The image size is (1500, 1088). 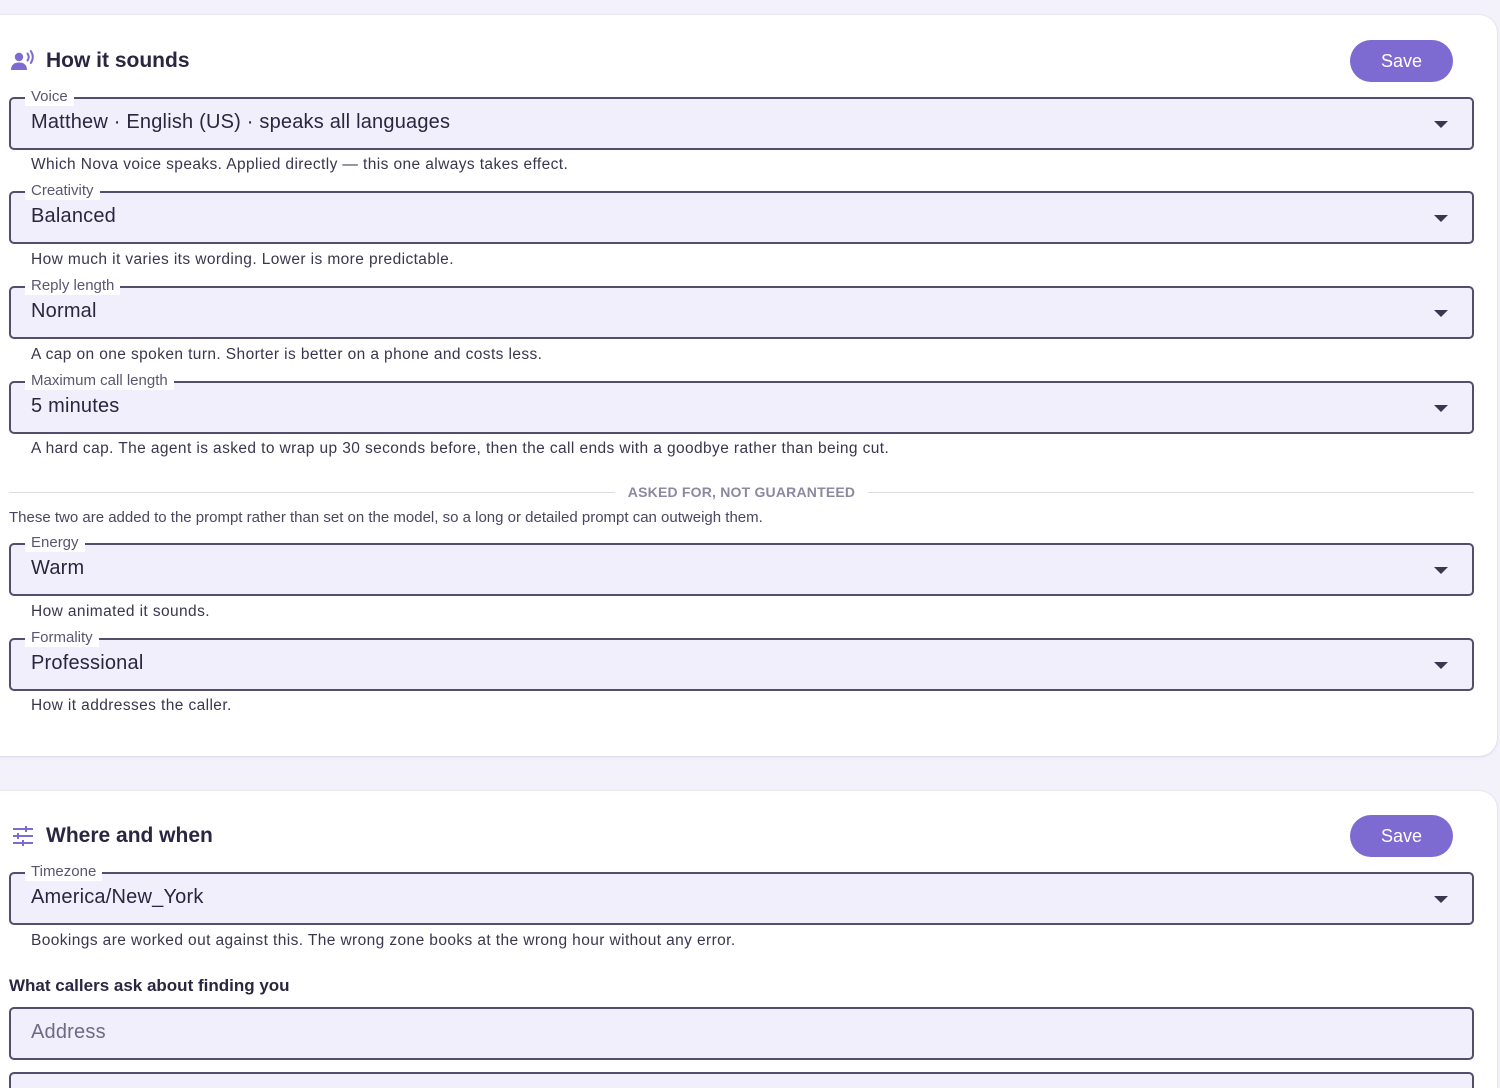 What do you see at coordinates (117, 897) in the screenshot?
I see `field-value: America/New_York` at bounding box center [117, 897].